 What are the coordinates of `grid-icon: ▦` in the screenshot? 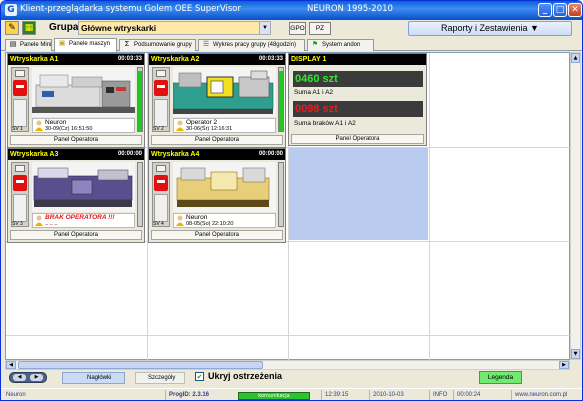 It's located at (29, 28).